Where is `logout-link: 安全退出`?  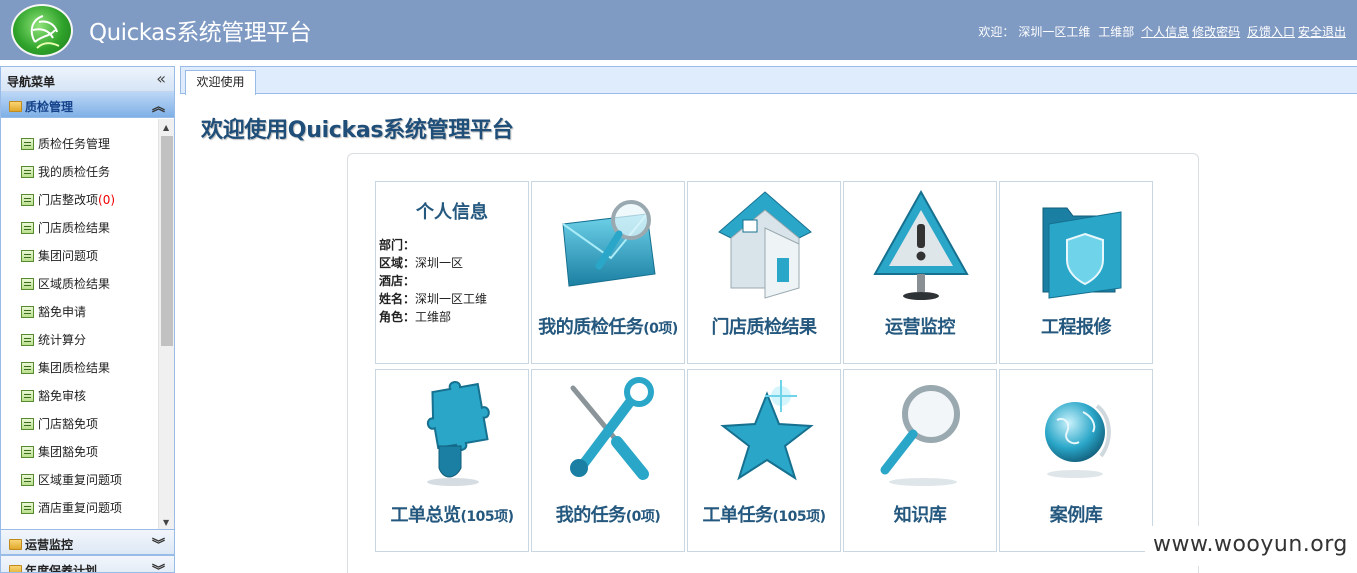 logout-link: 安全退出 is located at coordinates (1322, 32).